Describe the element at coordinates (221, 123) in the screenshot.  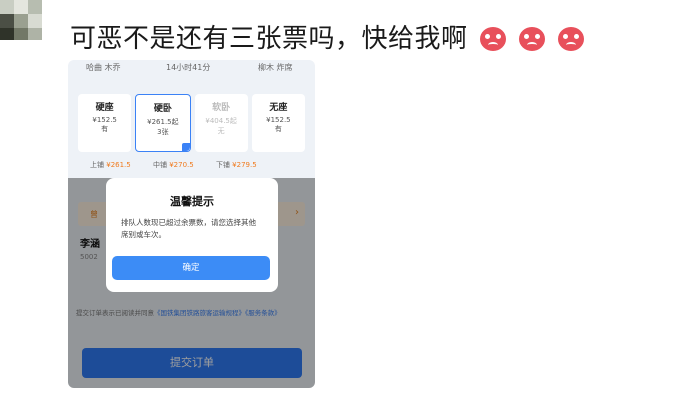
I see `seat-option-soft-sleeper: 软卧 ¥404.5起 无` at that location.